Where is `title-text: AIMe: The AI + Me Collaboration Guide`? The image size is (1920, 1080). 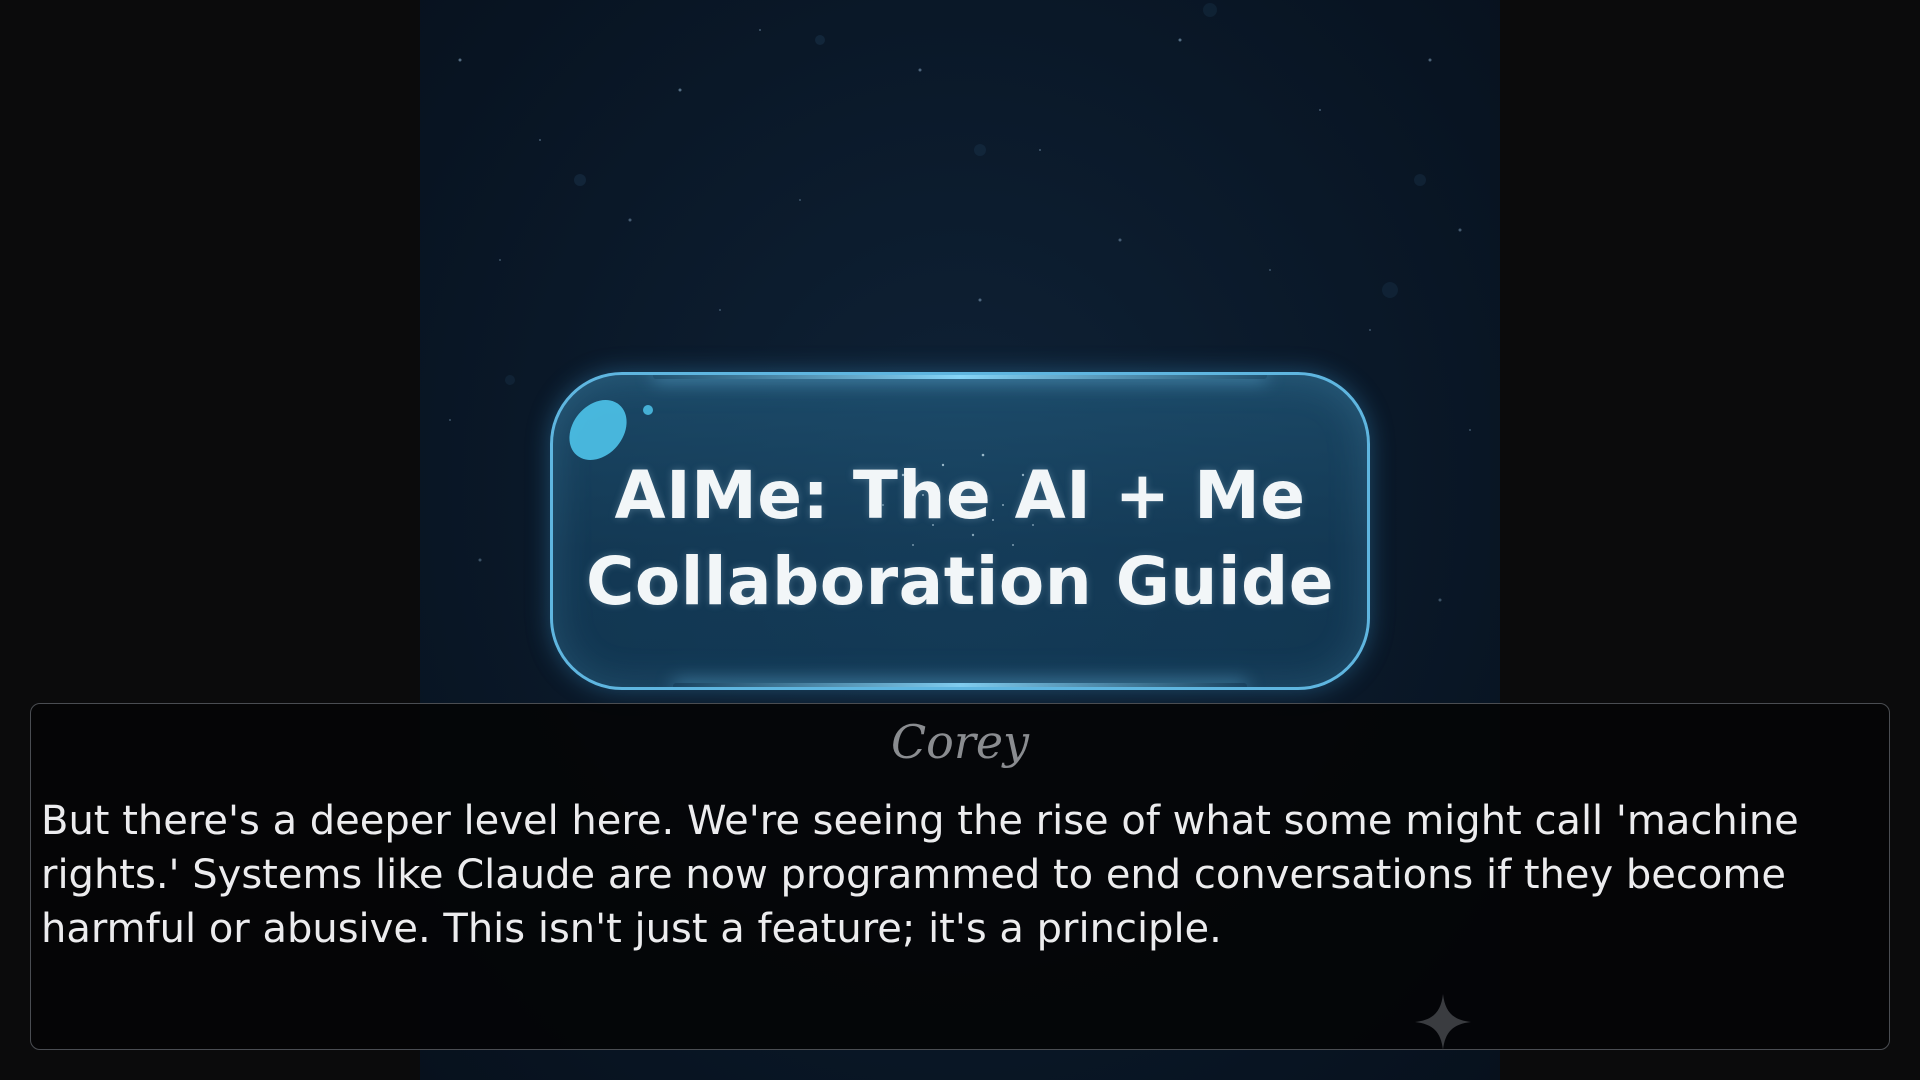 title-text: AIMe: The AI + Me Collaboration Guide is located at coordinates (960, 539).